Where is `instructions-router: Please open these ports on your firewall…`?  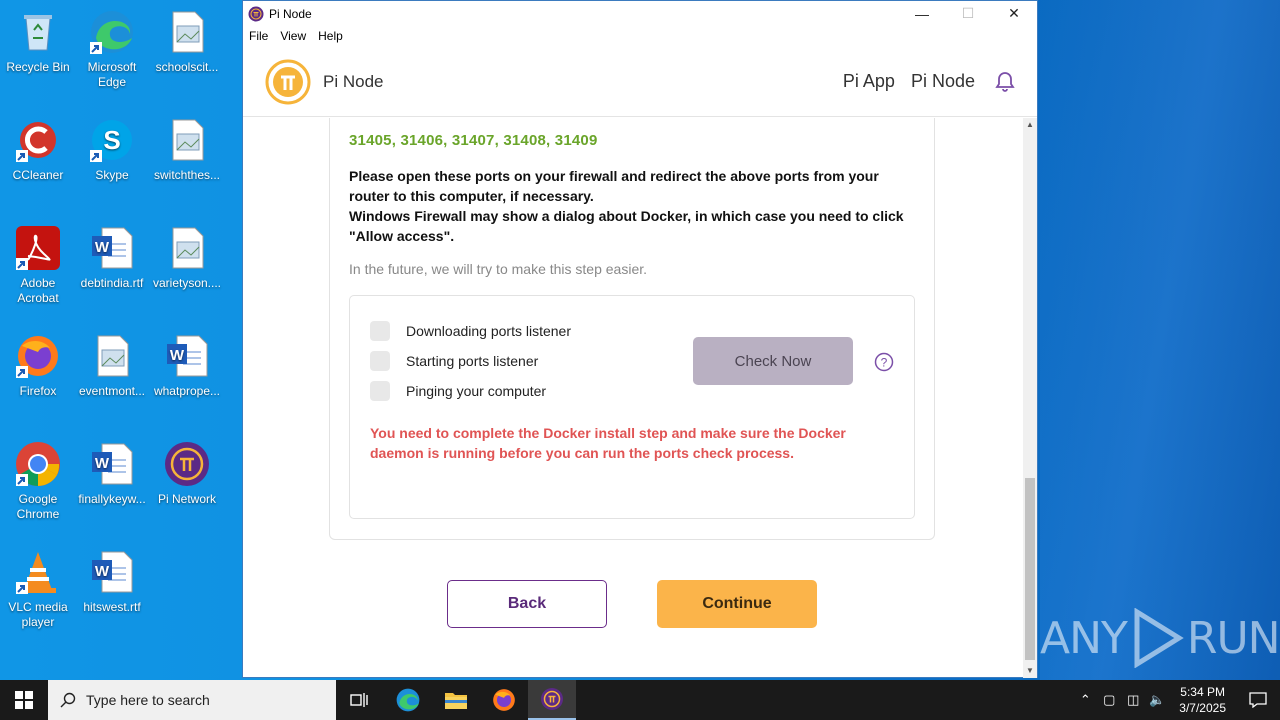
instructions-router: Please open these ports on your firewall… is located at coordinates (614, 186).